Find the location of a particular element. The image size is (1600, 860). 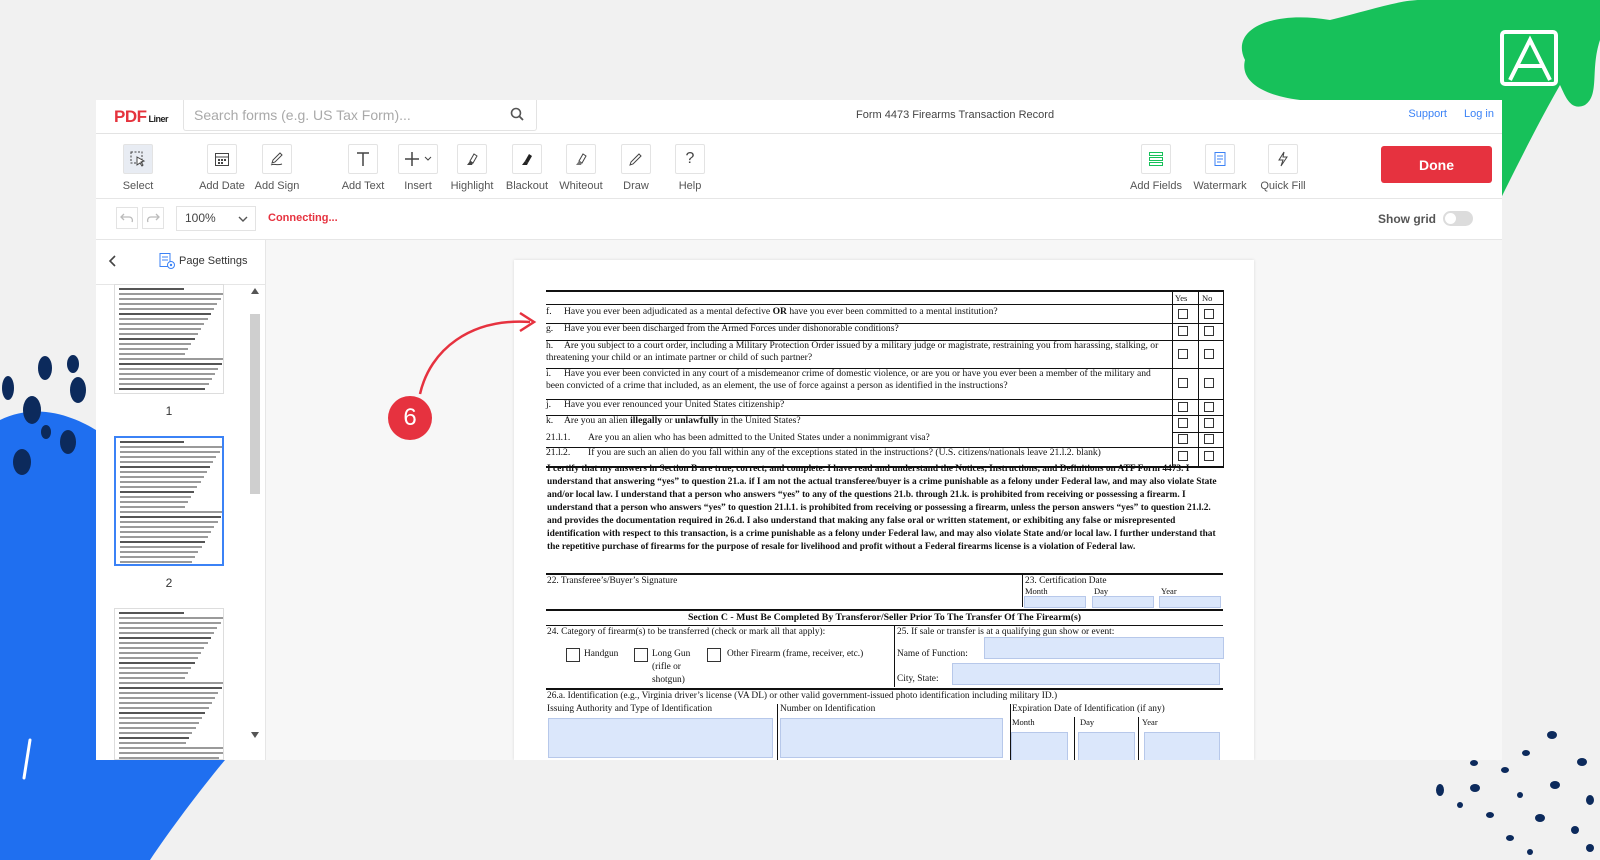

exp-year-field is located at coordinates (1182, 746).